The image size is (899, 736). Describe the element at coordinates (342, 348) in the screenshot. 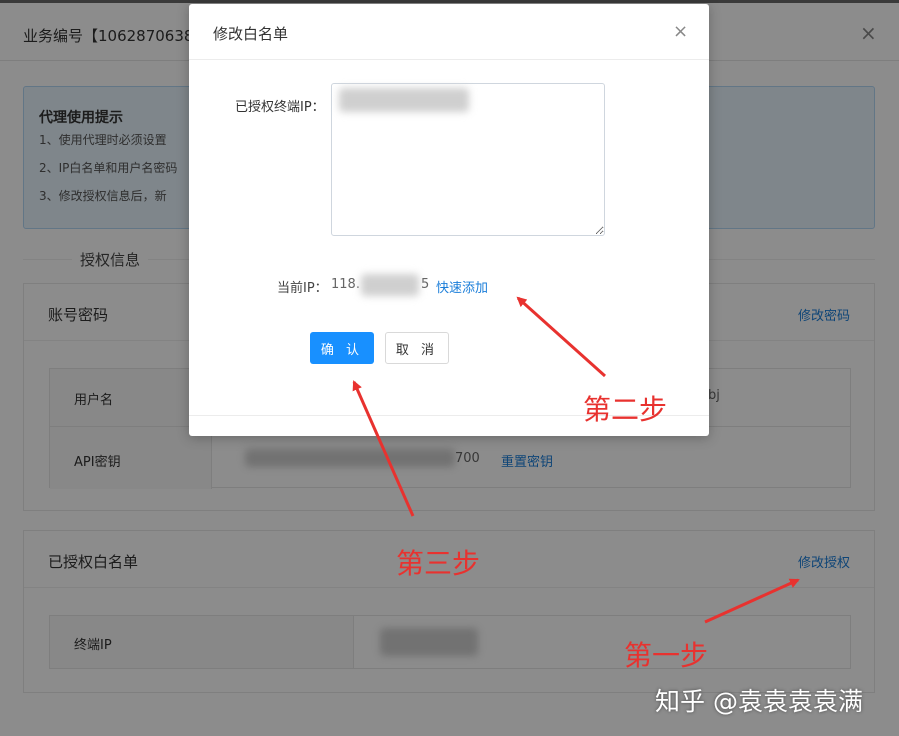

I see `confirm-button: 确 认` at that location.